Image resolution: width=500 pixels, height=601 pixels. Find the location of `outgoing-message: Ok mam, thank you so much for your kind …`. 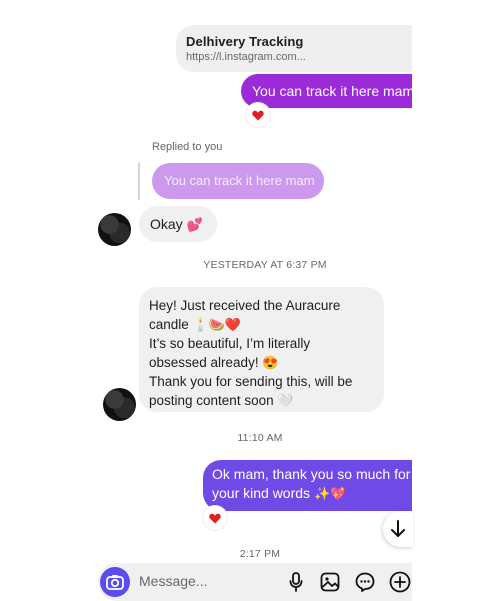

outgoing-message: Ok mam, thank you so much for your kind … is located at coordinates (307, 485).